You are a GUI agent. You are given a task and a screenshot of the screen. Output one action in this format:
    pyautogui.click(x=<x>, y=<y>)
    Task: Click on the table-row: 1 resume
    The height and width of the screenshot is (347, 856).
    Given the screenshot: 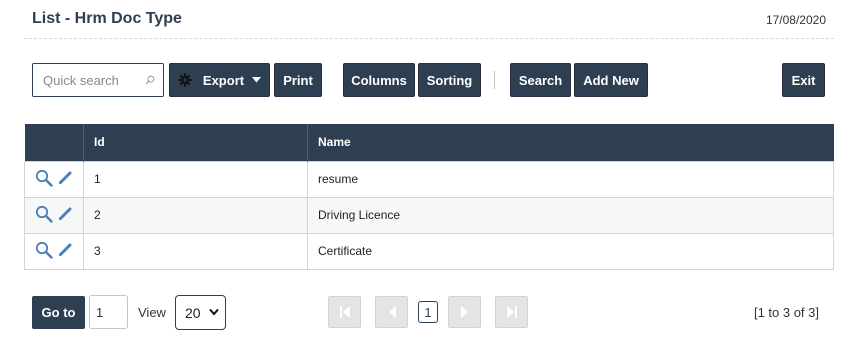 What is the action you would take?
    pyautogui.click(x=429, y=179)
    